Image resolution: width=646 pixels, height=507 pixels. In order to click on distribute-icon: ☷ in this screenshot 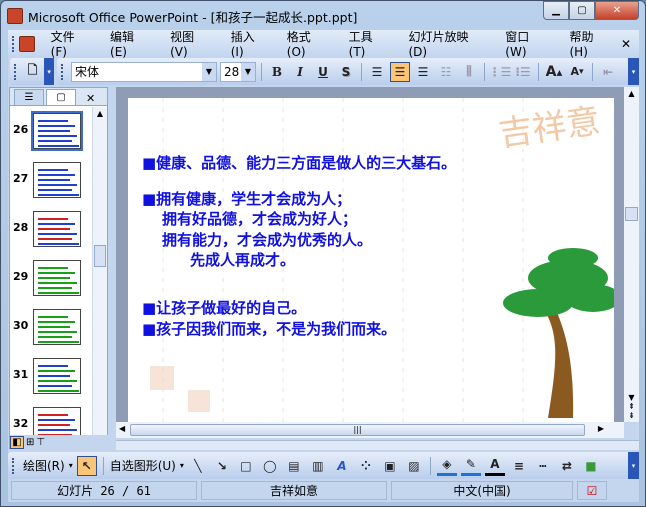, I will do `click(446, 72)`.